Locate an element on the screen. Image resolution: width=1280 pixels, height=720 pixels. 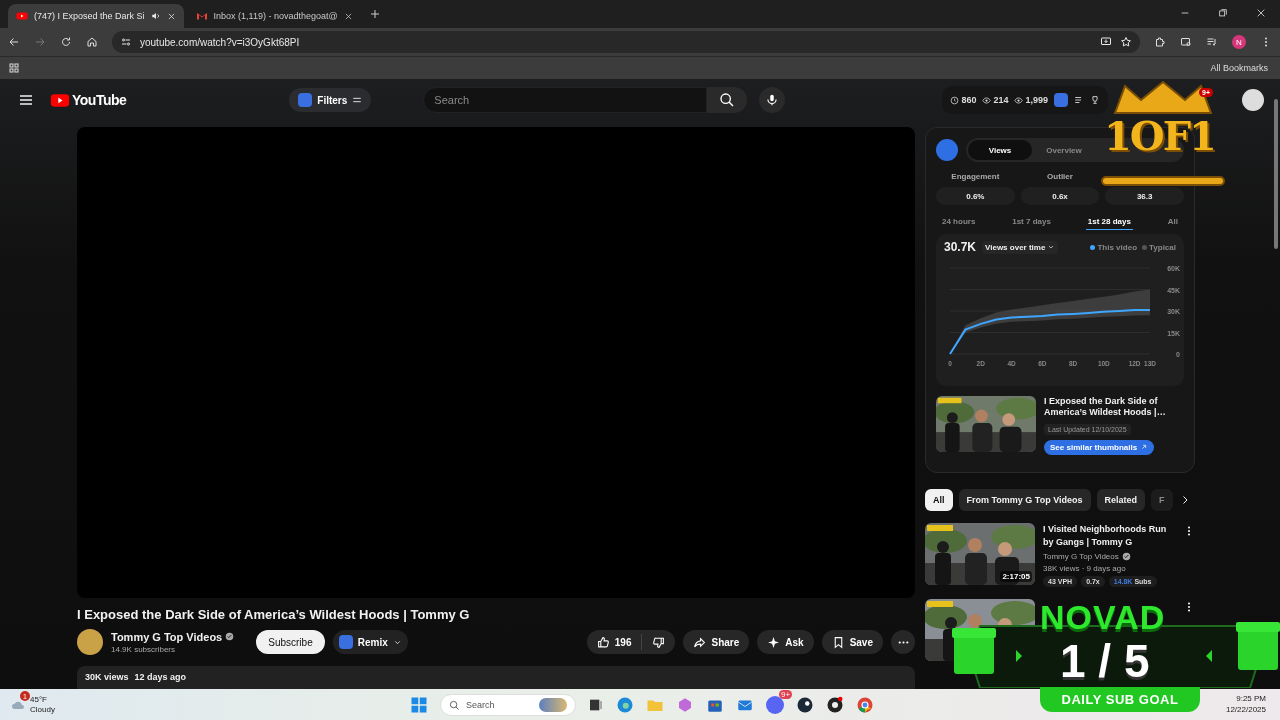
ask-button: Ask is located at coordinates (785, 642).